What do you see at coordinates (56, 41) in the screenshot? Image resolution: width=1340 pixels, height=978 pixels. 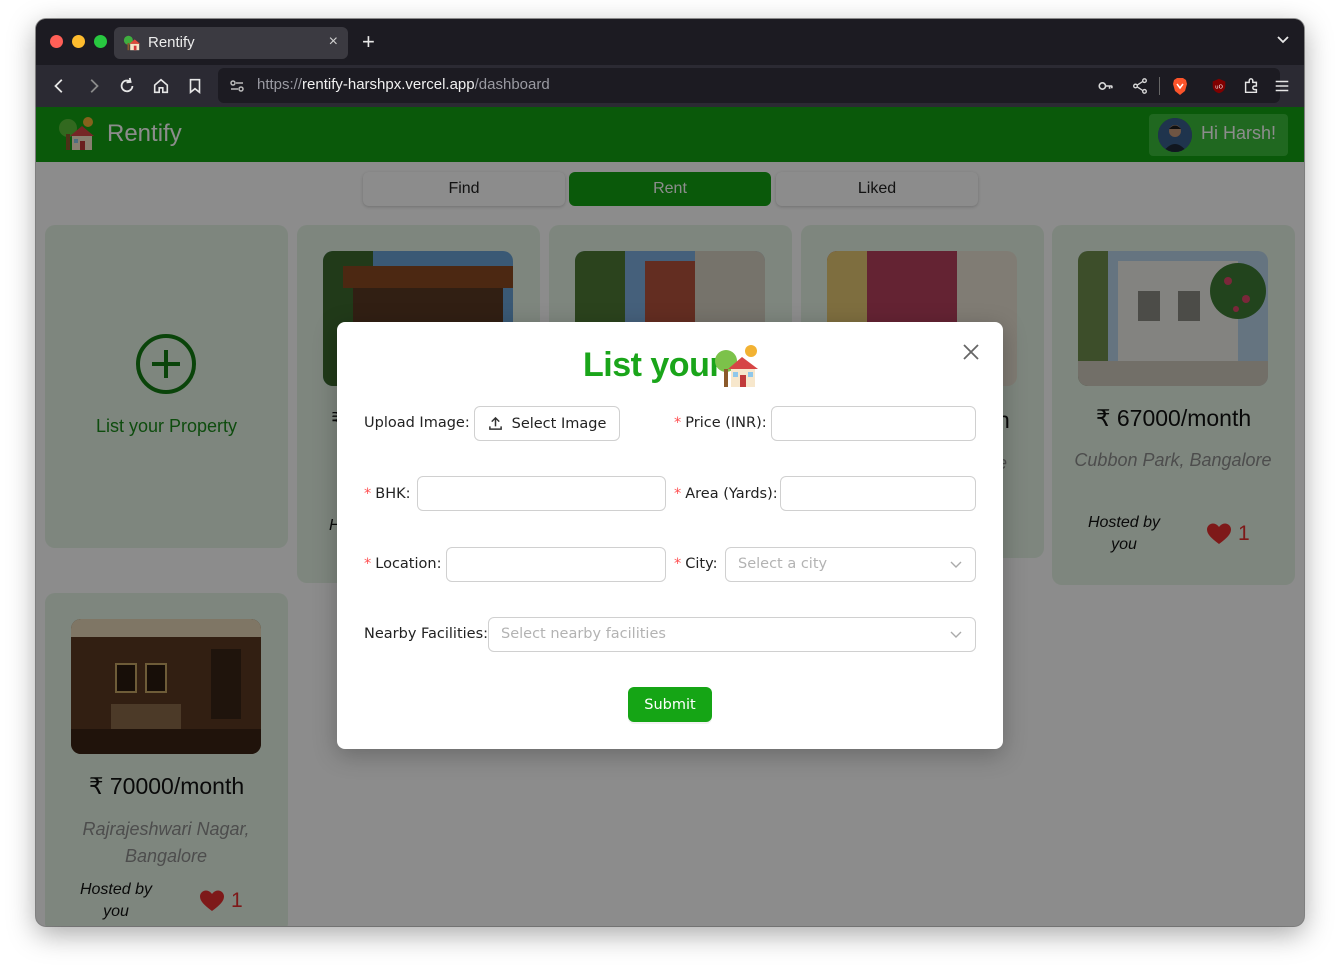 I see `close-window-button` at bounding box center [56, 41].